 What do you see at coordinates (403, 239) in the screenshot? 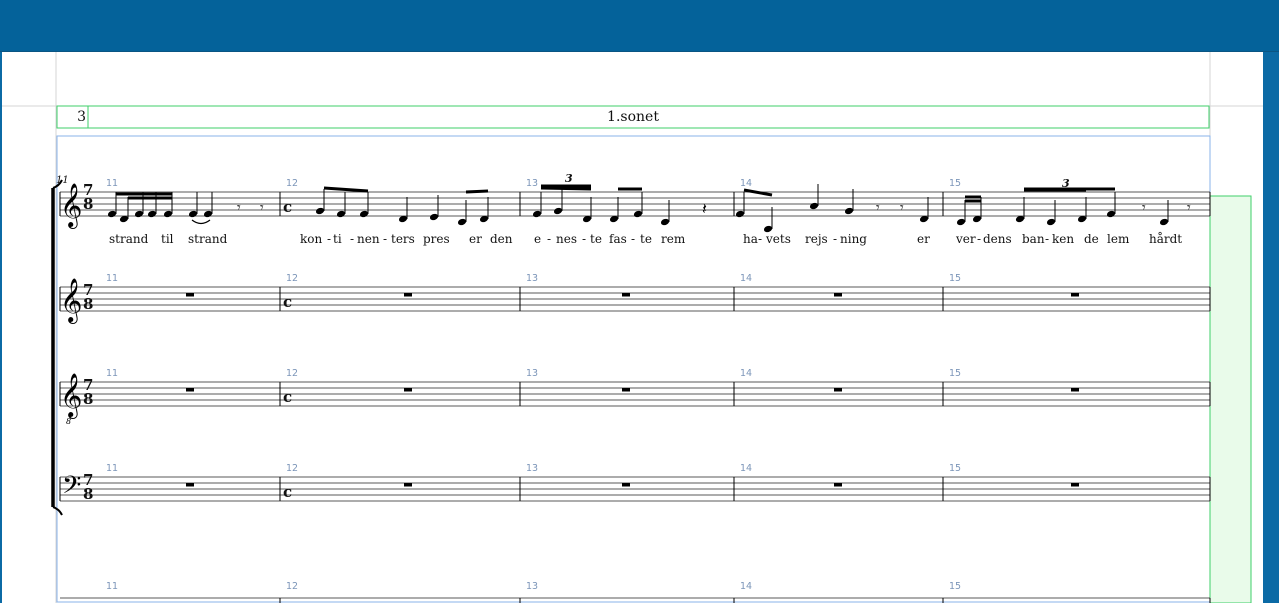
I see `lyric-syllable: ters` at bounding box center [403, 239].